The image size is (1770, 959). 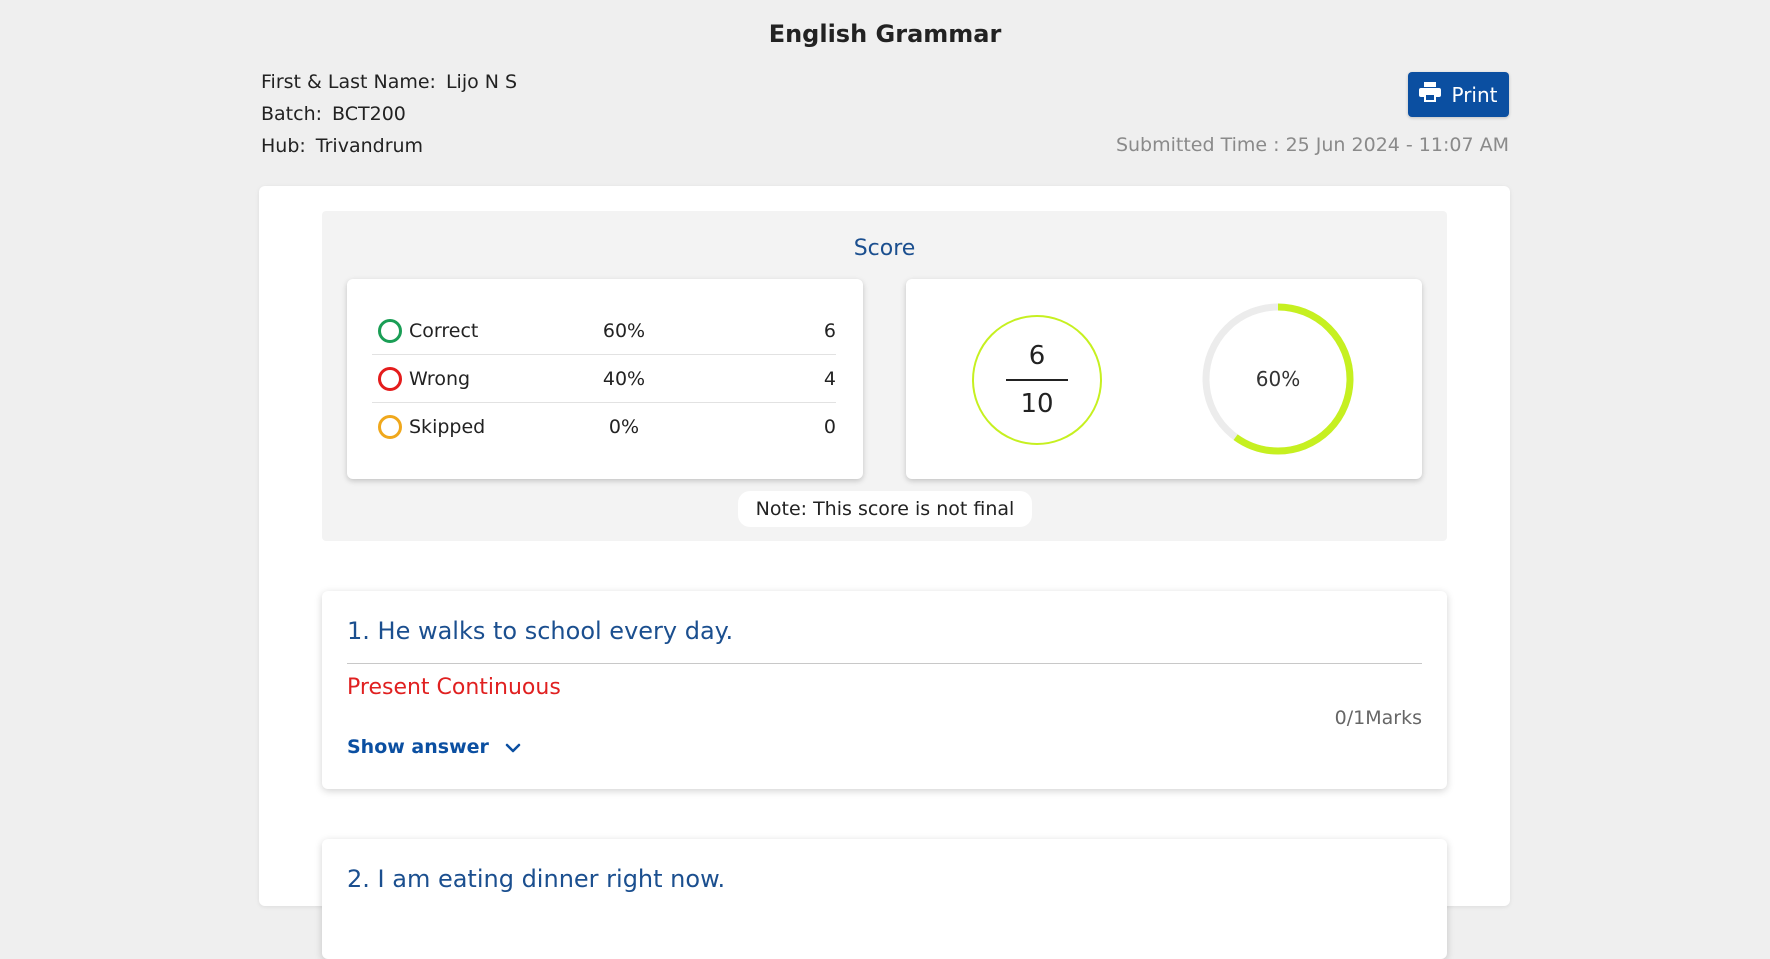 What do you see at coordinates (885, 509) in the screenshot?
I see `score-note: Note: This score is not final` at bounding box center [885, 509].